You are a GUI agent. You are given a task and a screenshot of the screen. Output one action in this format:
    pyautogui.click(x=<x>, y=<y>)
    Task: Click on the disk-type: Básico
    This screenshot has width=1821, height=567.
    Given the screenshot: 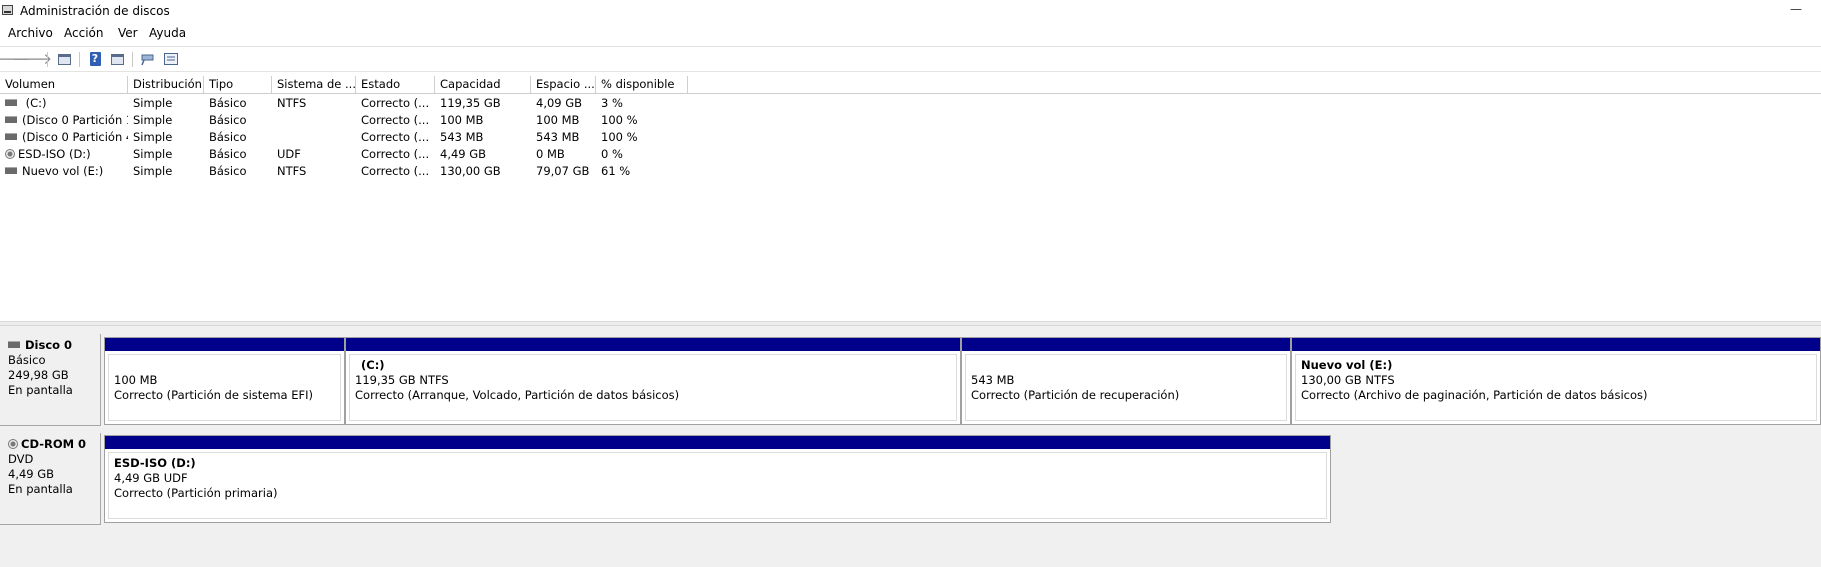 What is the action you would take?
    pyautogui.click(x=27, y=360)
    